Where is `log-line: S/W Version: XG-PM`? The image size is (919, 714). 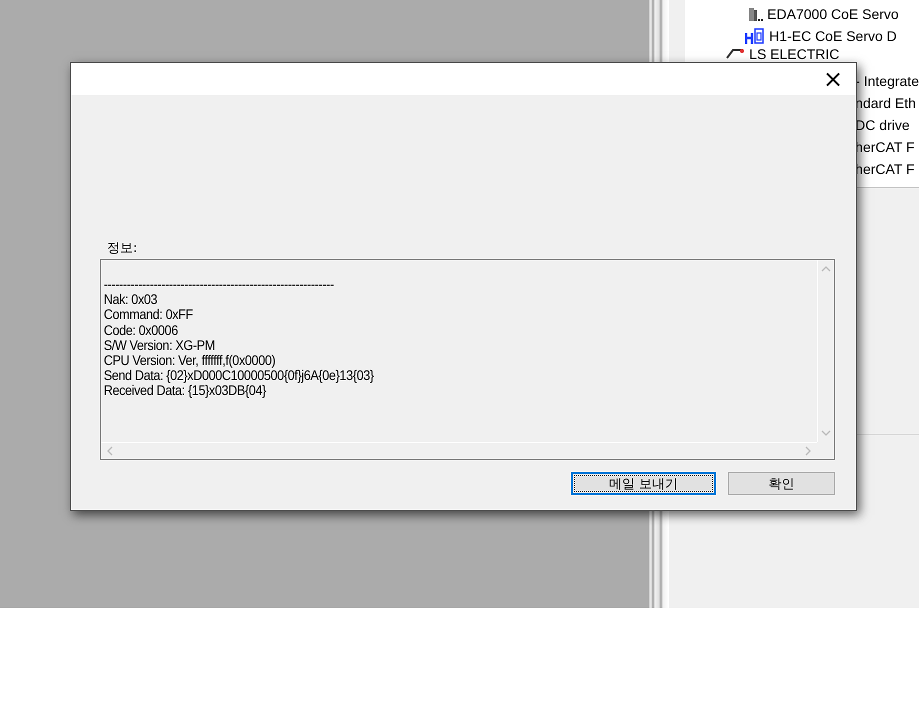 log-line: S/W Version: XG-PM is located at coordinates (159, 344).